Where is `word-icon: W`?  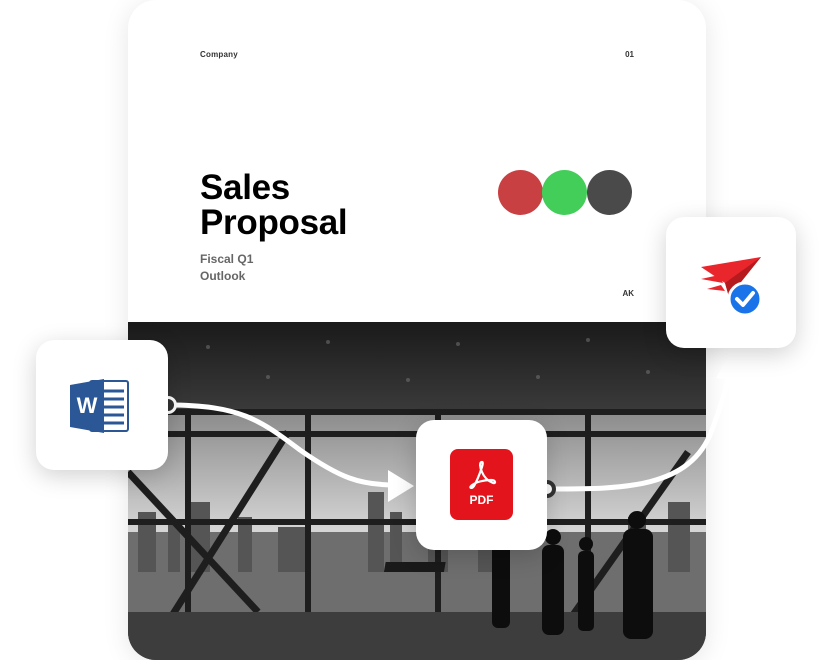 word-icon: W is located at coordinates (99, 406).